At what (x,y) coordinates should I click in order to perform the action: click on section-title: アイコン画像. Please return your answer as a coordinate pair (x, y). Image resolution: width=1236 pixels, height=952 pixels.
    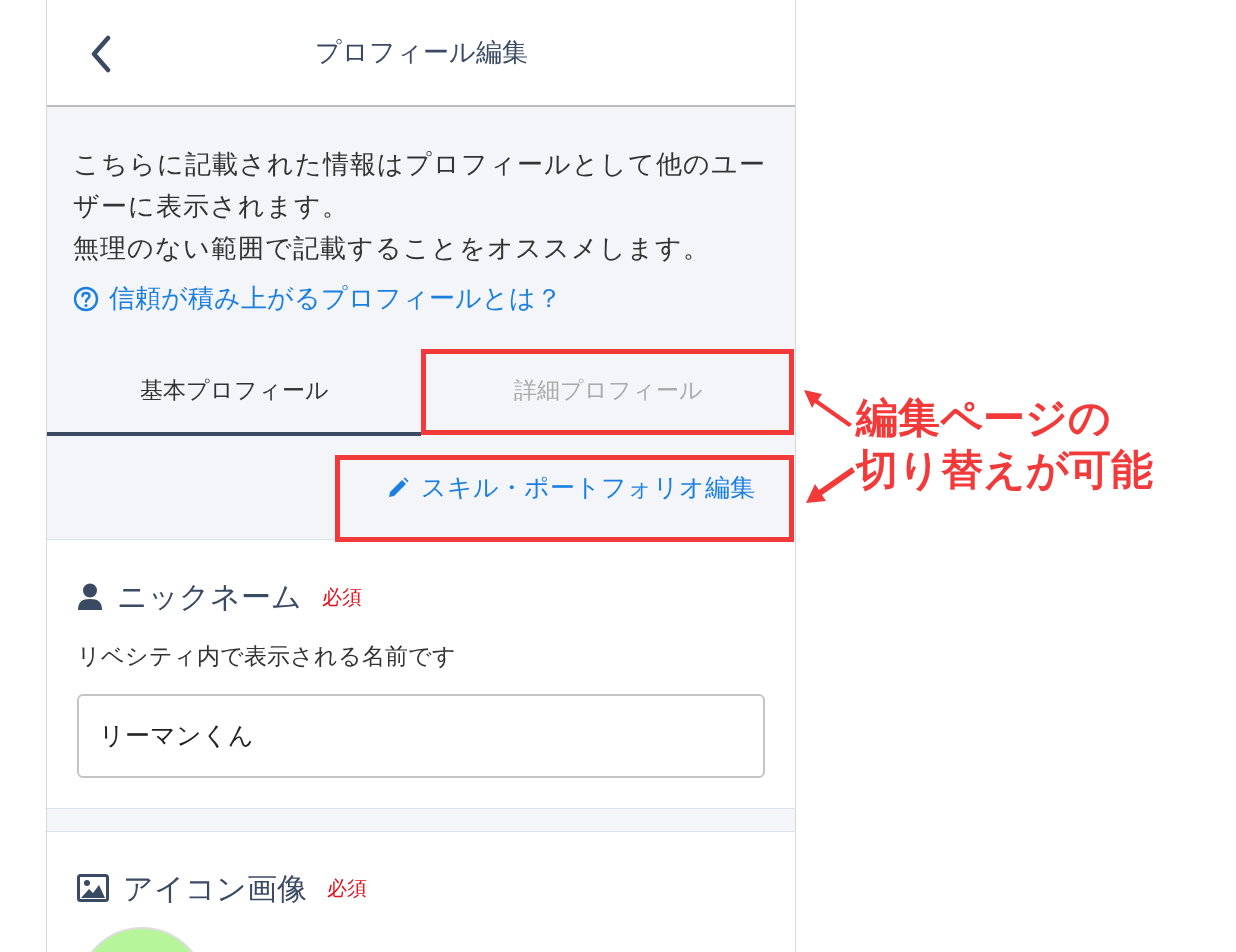
    Looking at the image, I should click on (215, 888).